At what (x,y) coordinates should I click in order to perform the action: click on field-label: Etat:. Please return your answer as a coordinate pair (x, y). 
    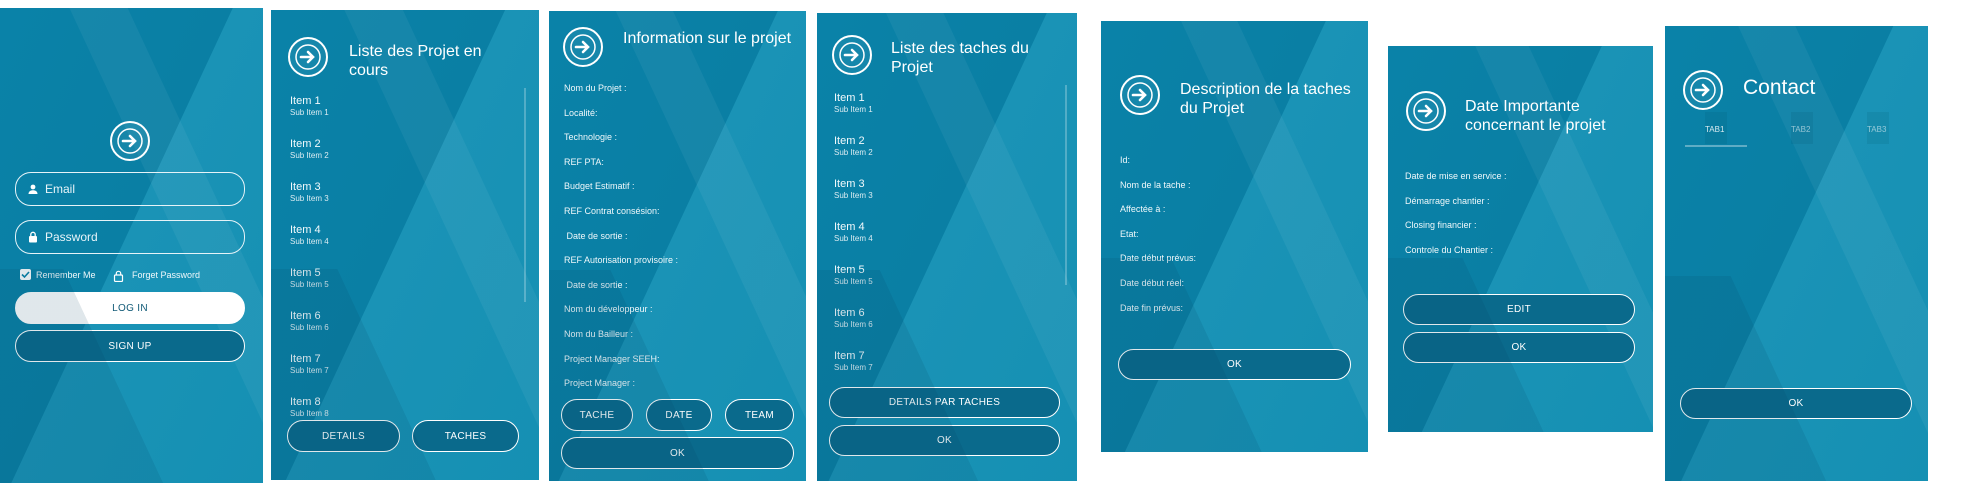
    Looking at the image, I should click on (1129, 233).